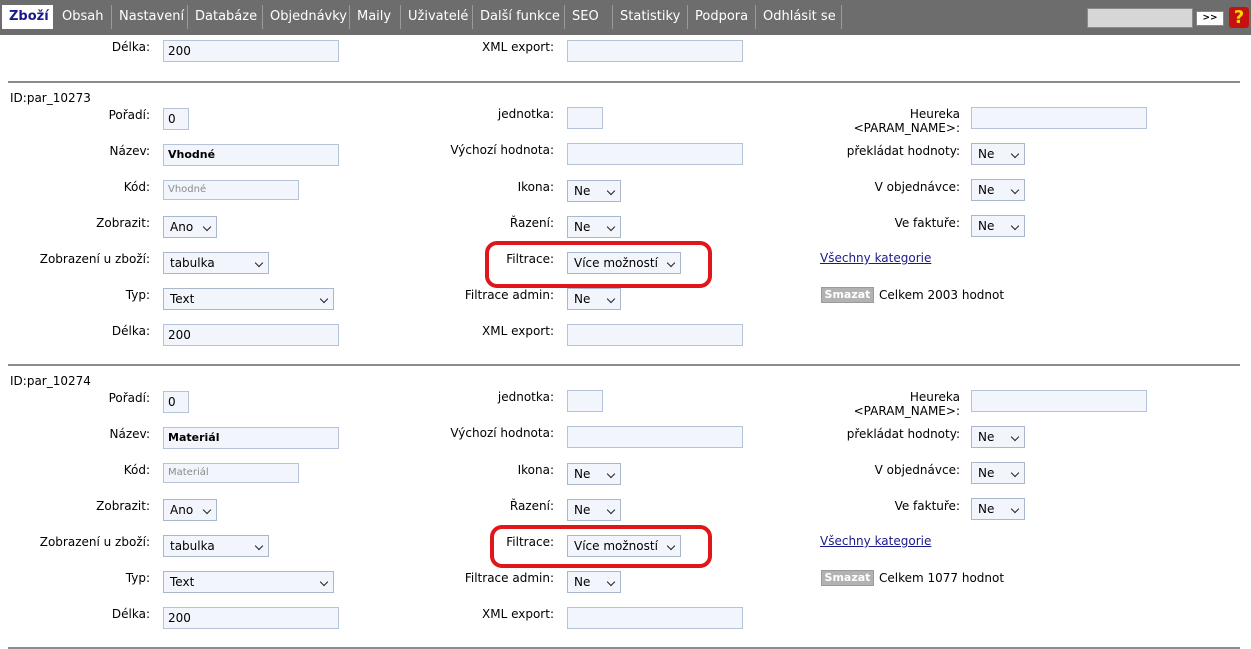 This screenshot has width=1251, height=649. Describe the element at coordinates (1140, 18) in the screenshot. I see `search-input` at that location.